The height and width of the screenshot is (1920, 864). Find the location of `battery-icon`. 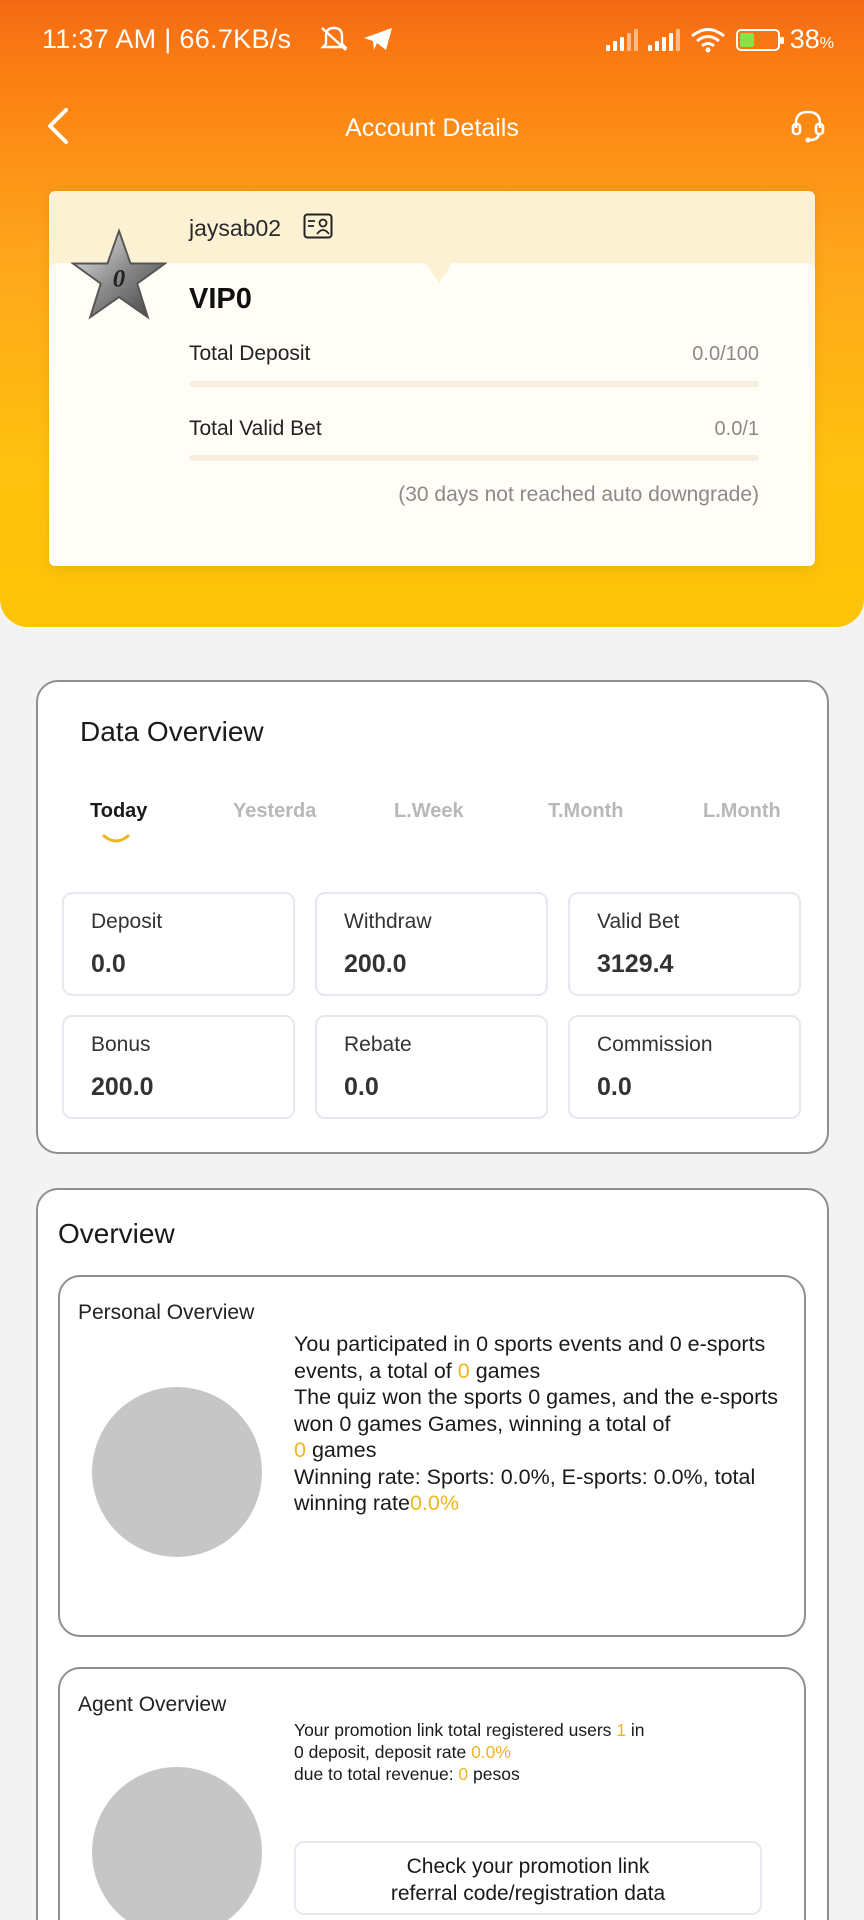

battery-icon is located at coordinates (759, 39).